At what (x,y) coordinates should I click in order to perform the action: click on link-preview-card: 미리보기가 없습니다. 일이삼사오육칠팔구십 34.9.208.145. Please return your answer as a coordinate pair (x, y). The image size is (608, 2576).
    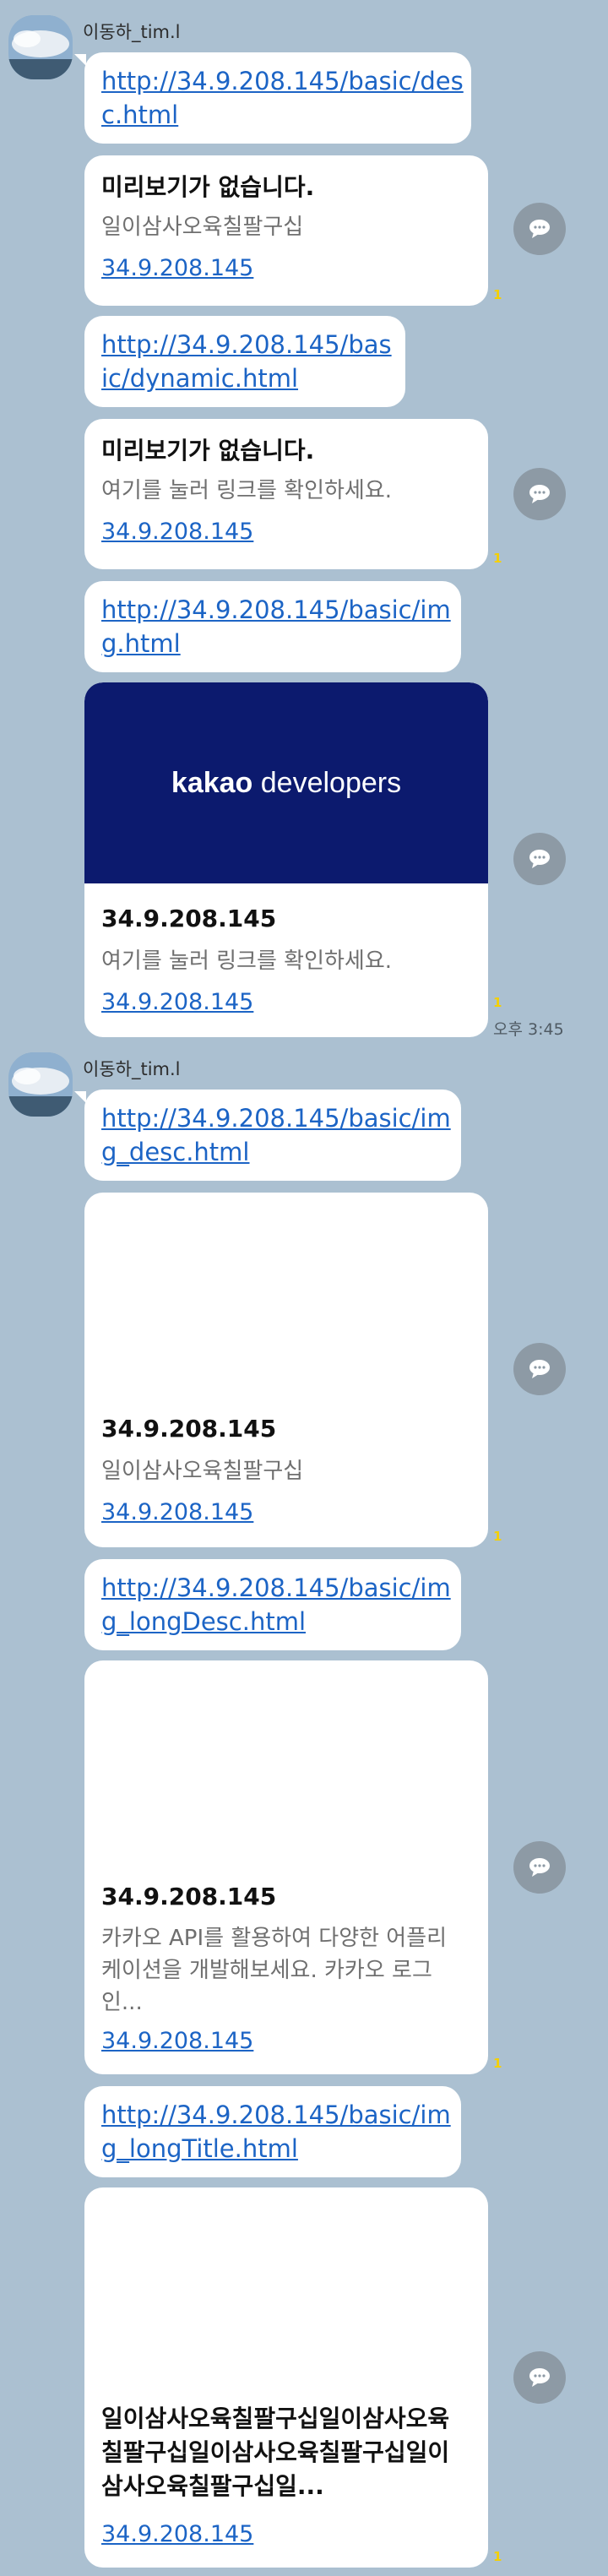
    Looking at the image, I should click on (286, 230).